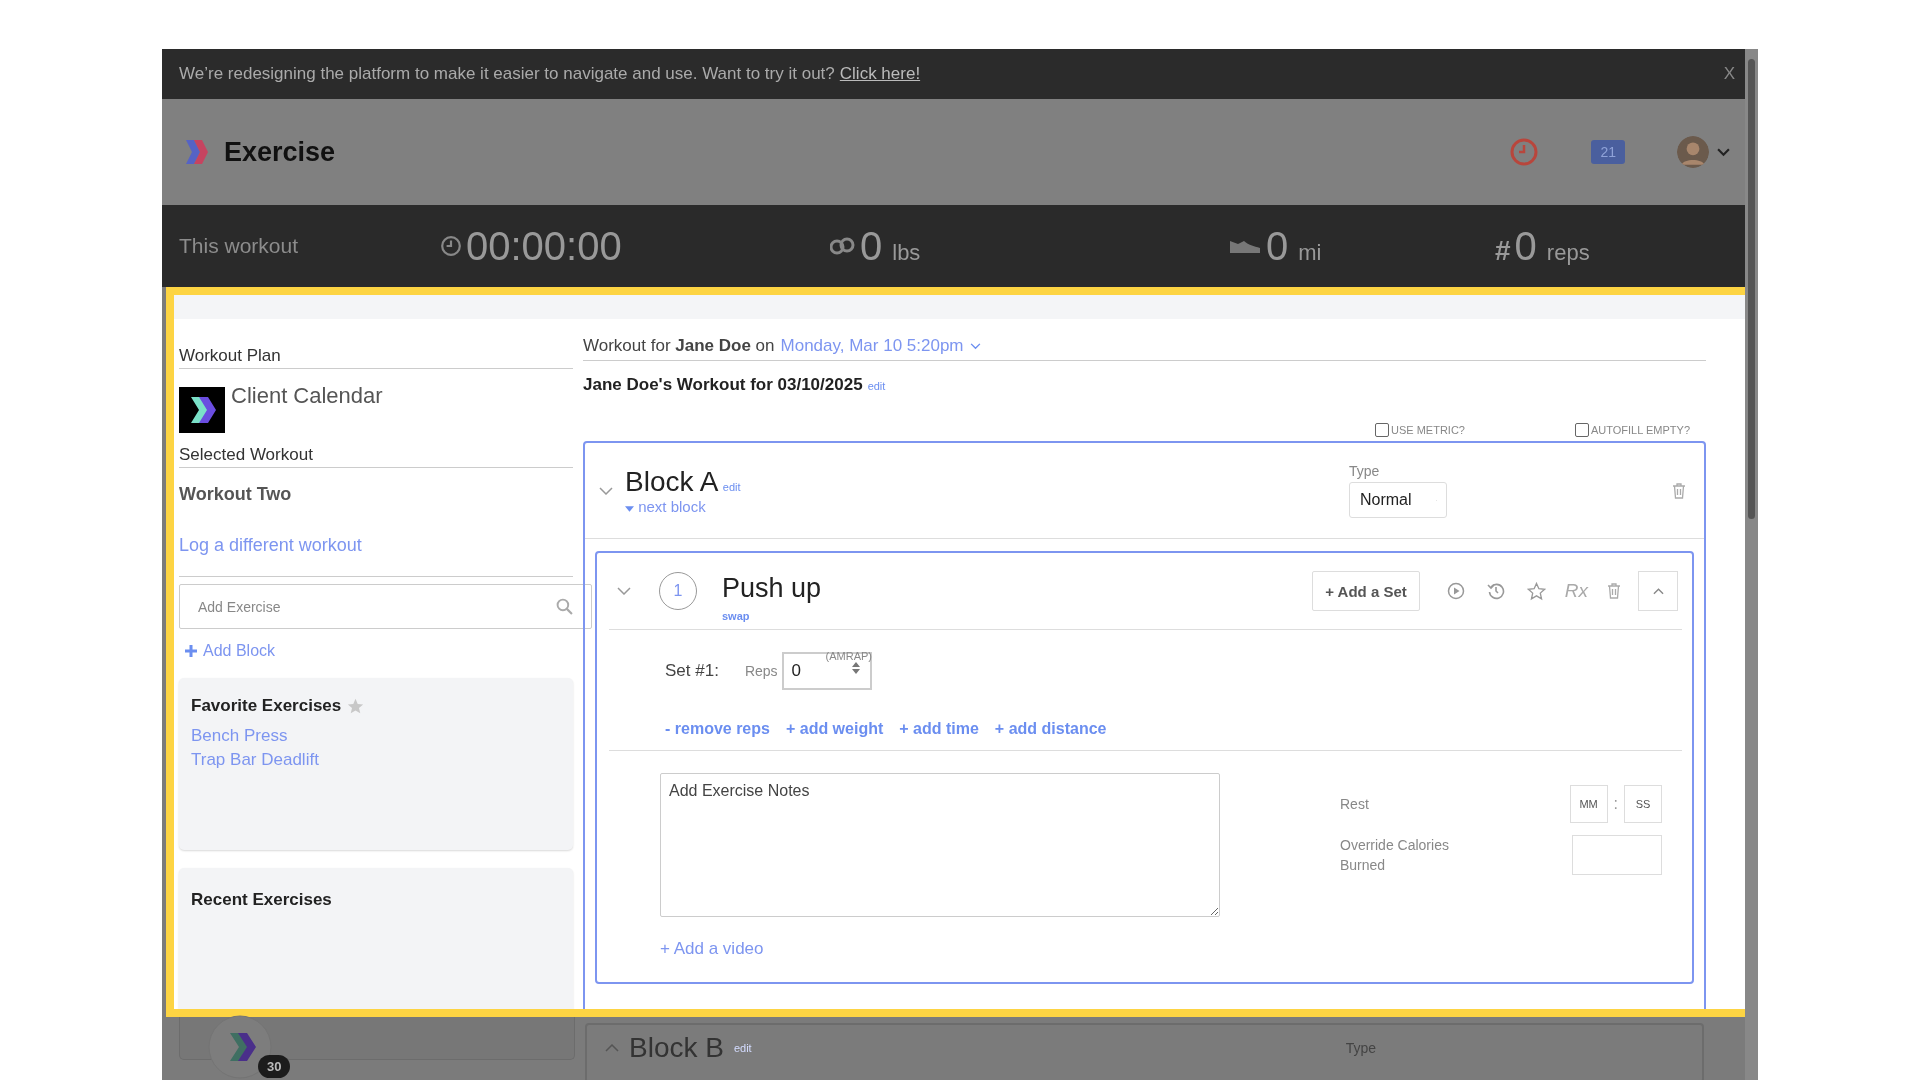 The image size is (1920, 1080). Describe the element at coordinates (236, 494) in the screenshot. I see `workout-name: Workout Two` at that location.